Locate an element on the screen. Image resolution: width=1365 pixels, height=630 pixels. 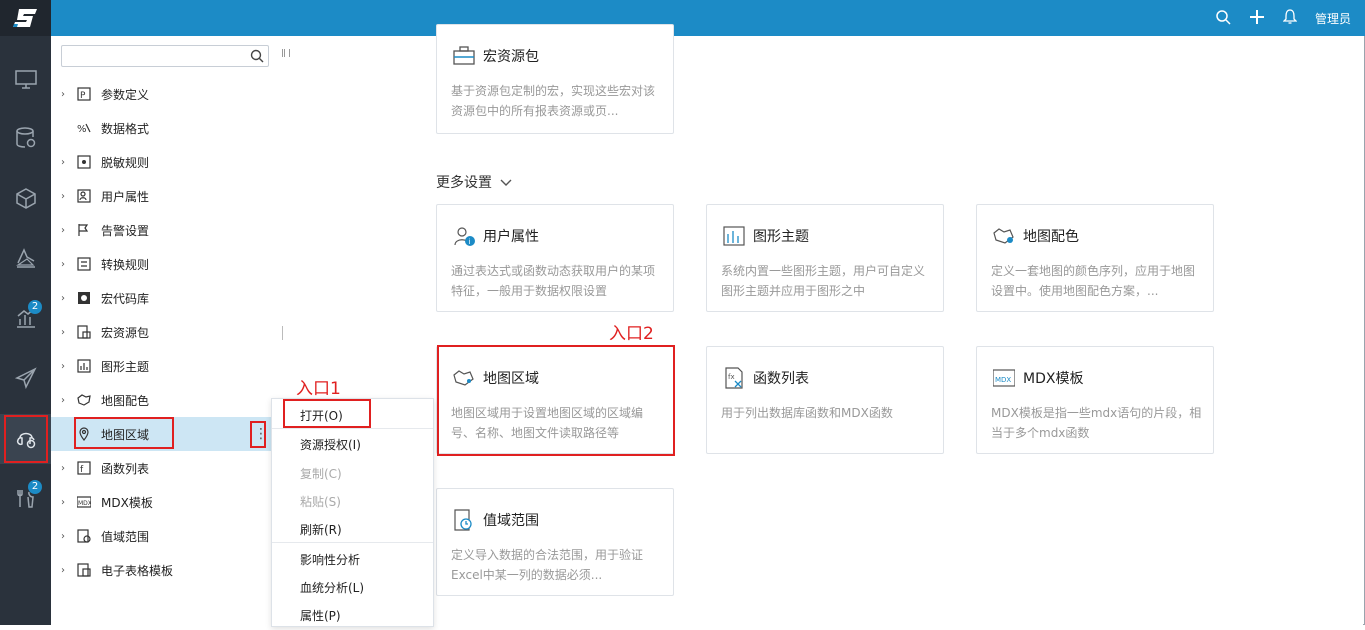
user-attr-icon is located at coordinates (84, 196).